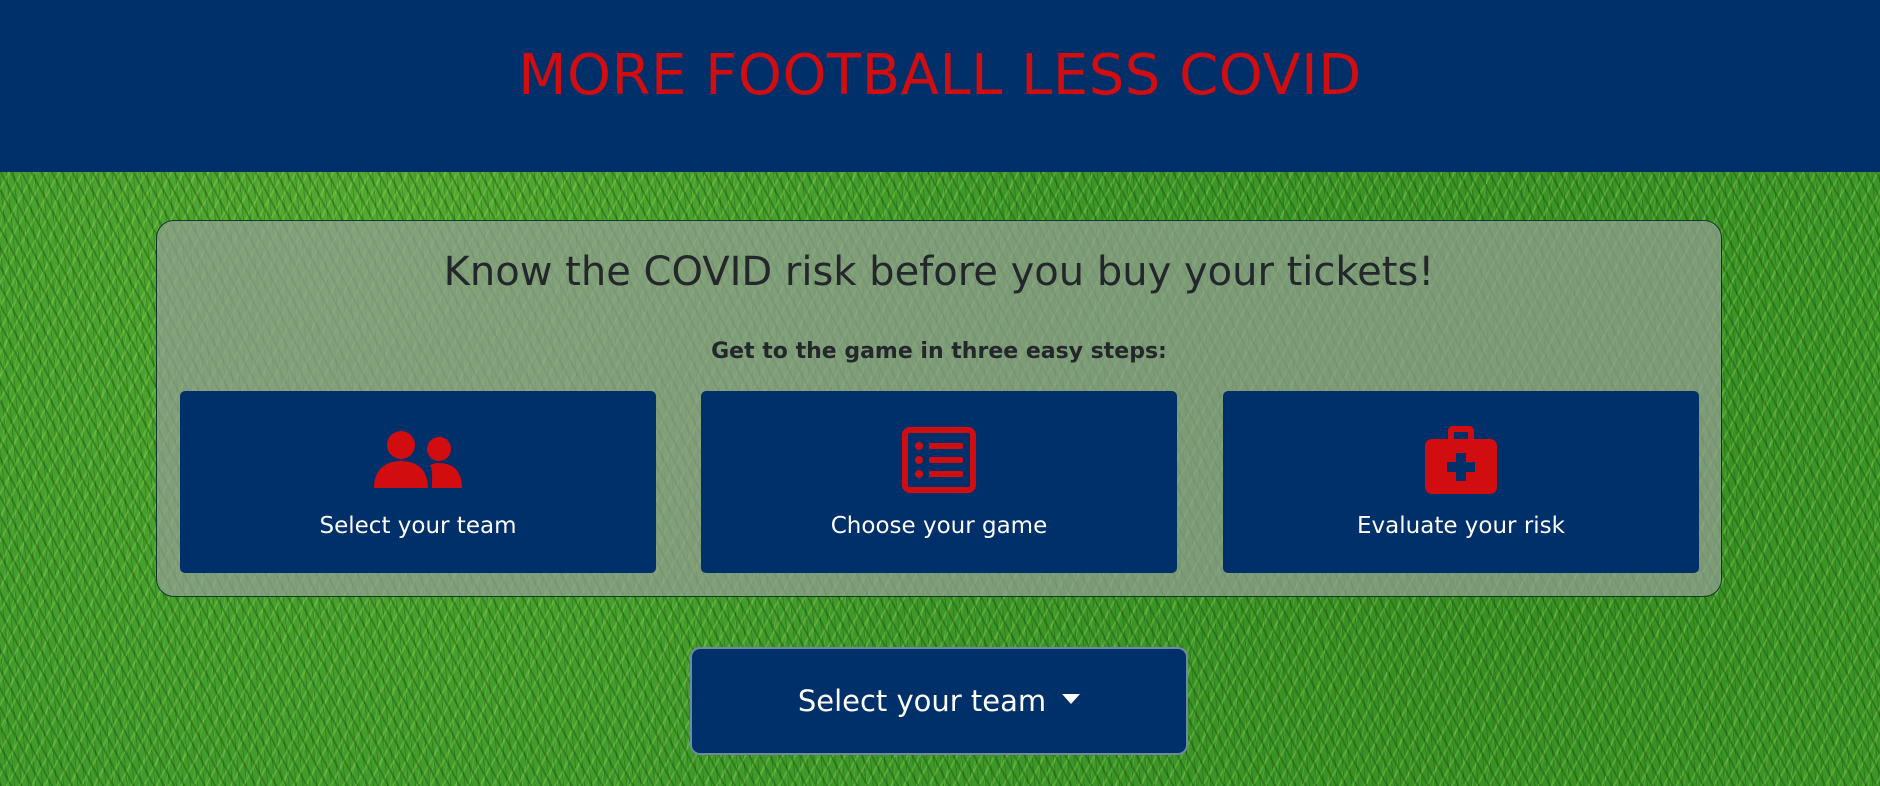  I want to click on step-label: Choose your game, so click(939, 526).